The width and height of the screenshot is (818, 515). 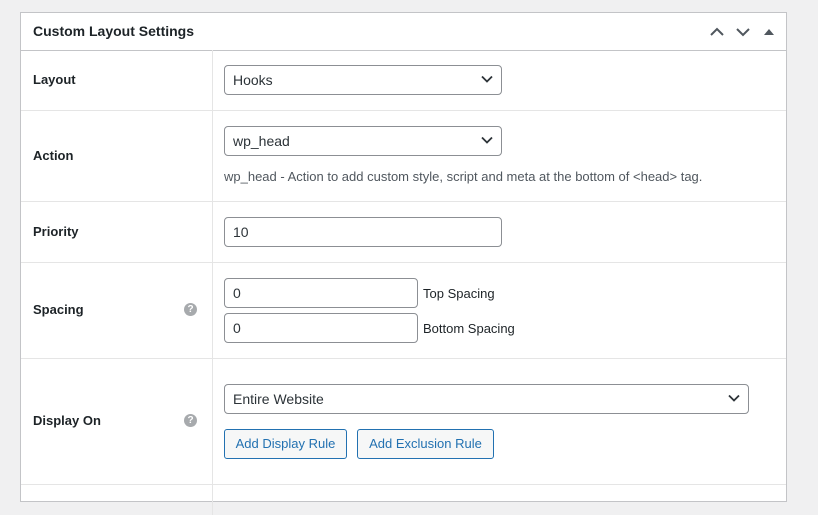 I want to click on toggle-panel-button, so click(x=769, y=32).